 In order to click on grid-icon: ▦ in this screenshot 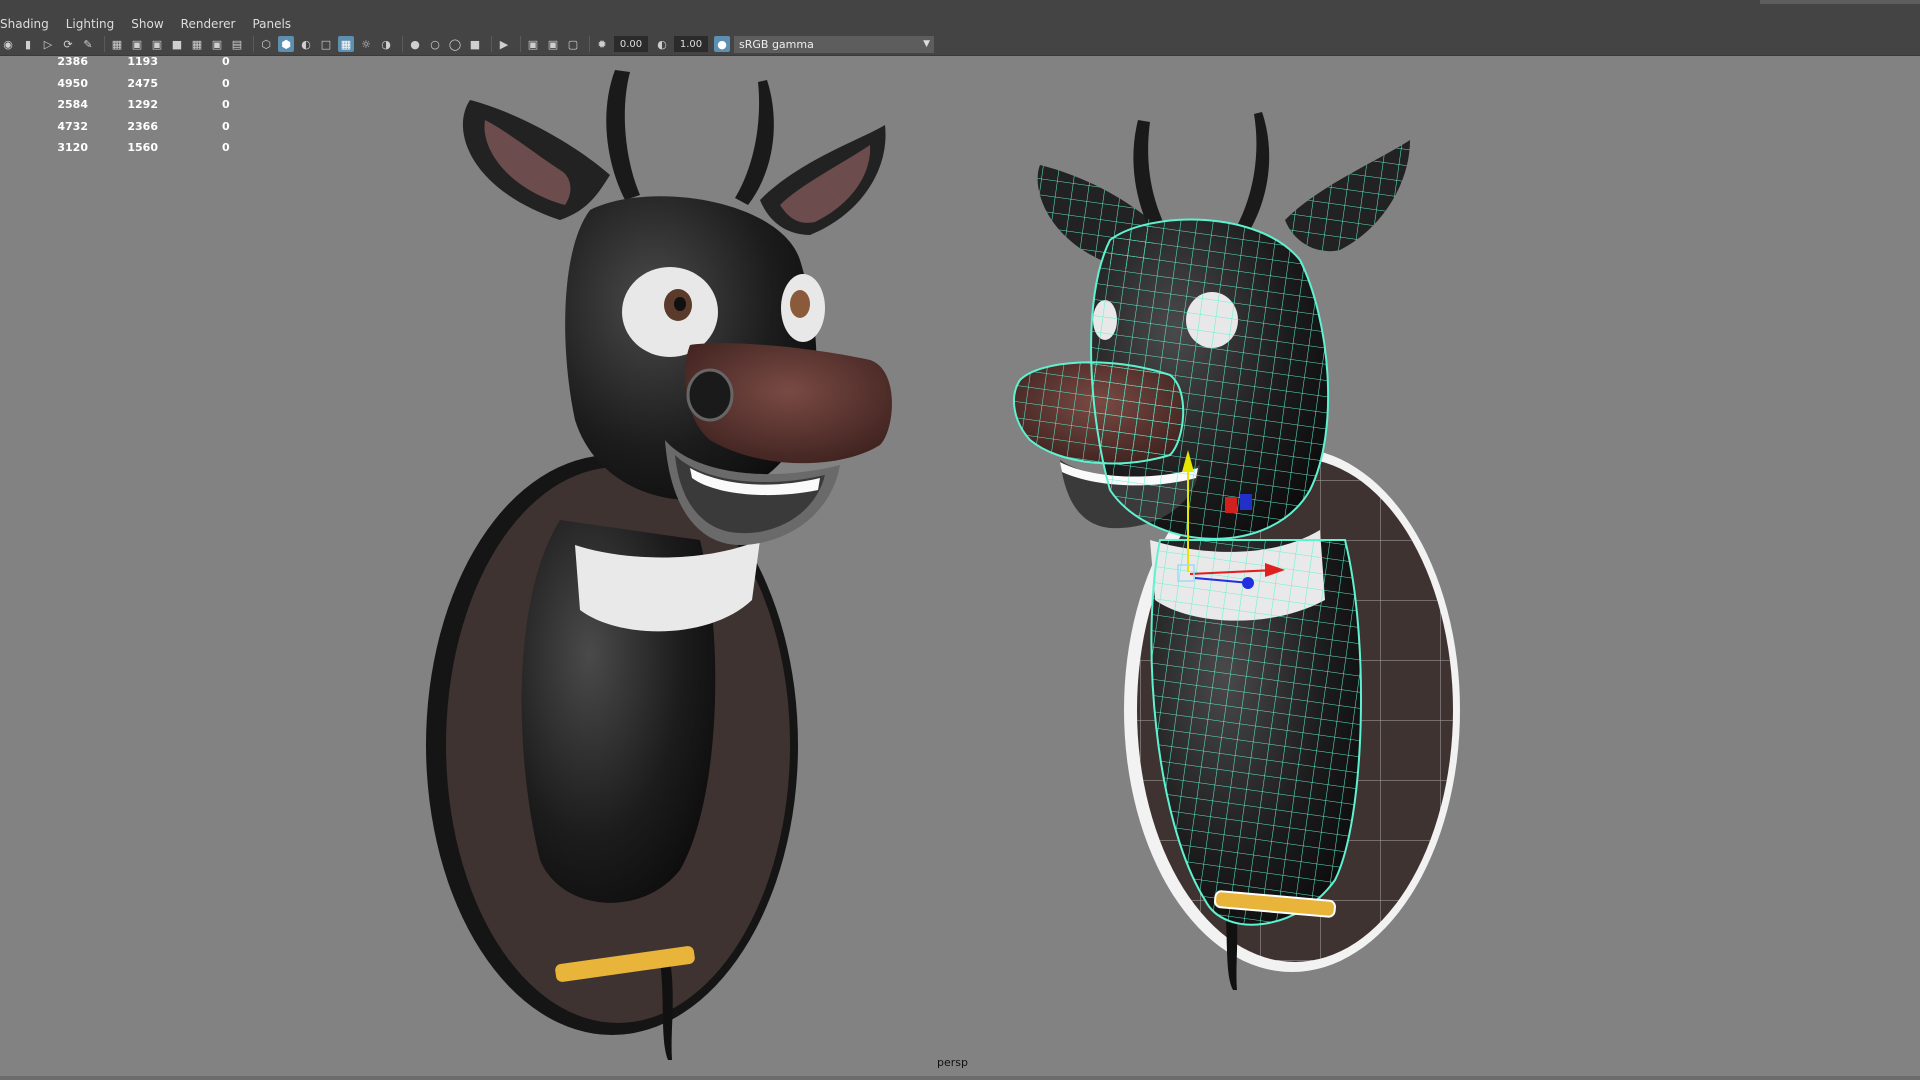, I will do `click(117, 44)`.